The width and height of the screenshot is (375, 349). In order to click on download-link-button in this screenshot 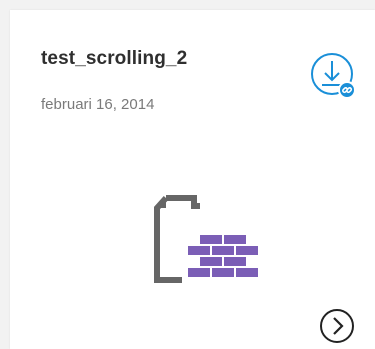, I will do `click(335, 79)`.